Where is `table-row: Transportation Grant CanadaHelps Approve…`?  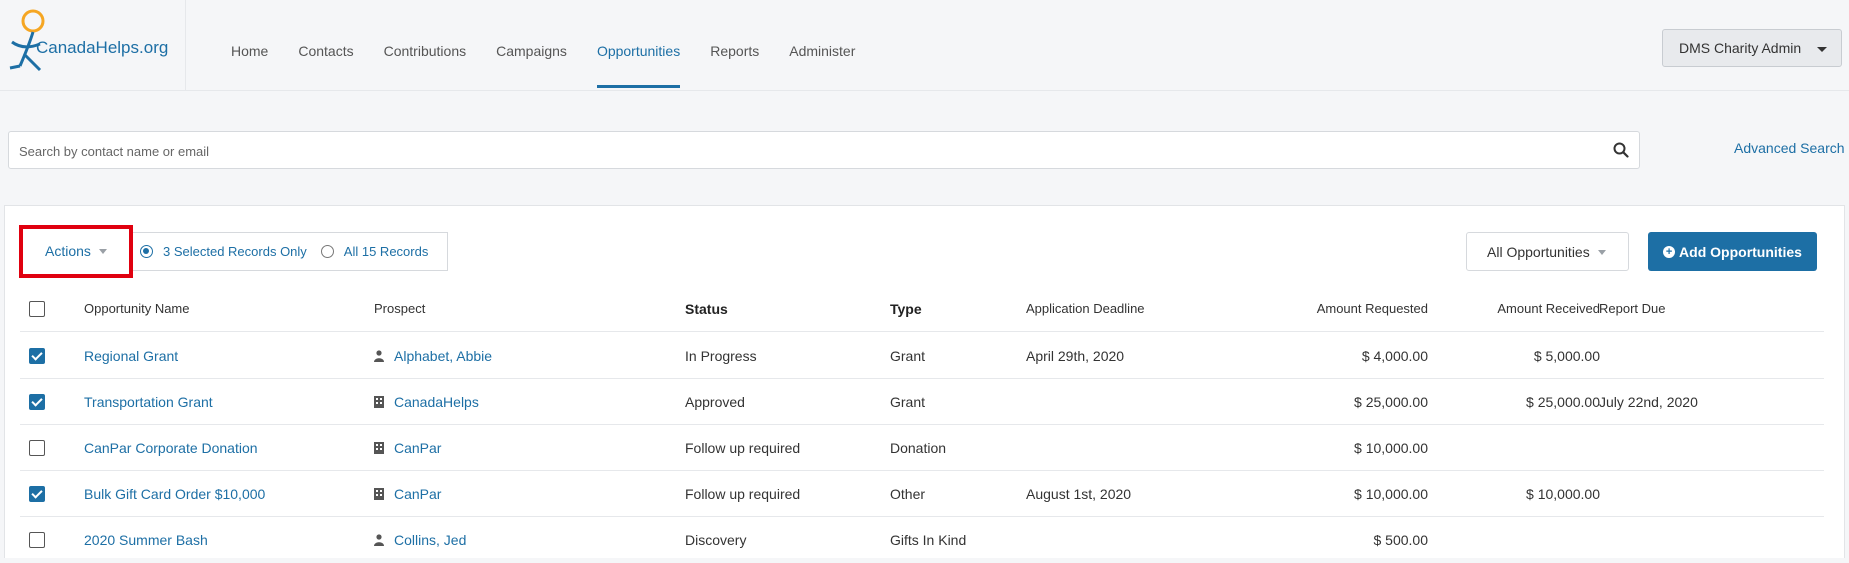 table-row: Transportation Grant CanadaHelps Approve… is located at coordinates (922, 402).